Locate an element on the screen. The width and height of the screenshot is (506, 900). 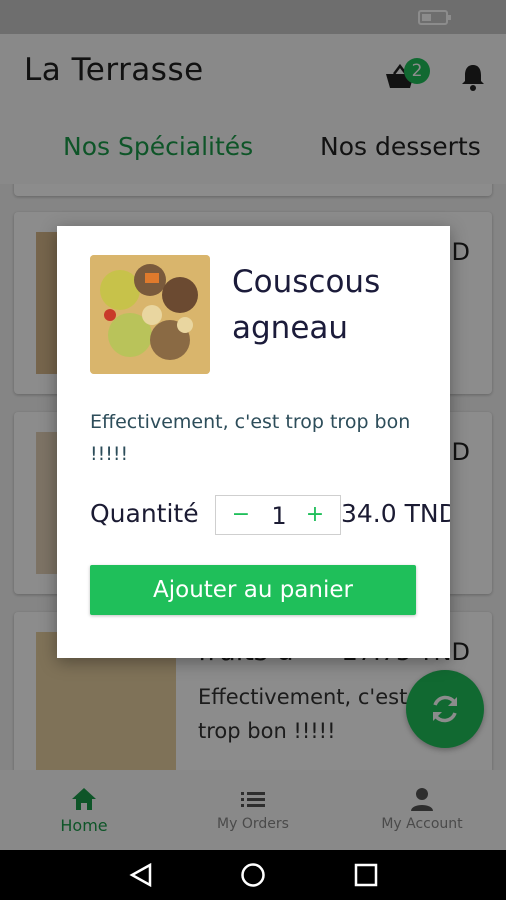
total-price: 34.0 TND is located at coordinates (395, 513).